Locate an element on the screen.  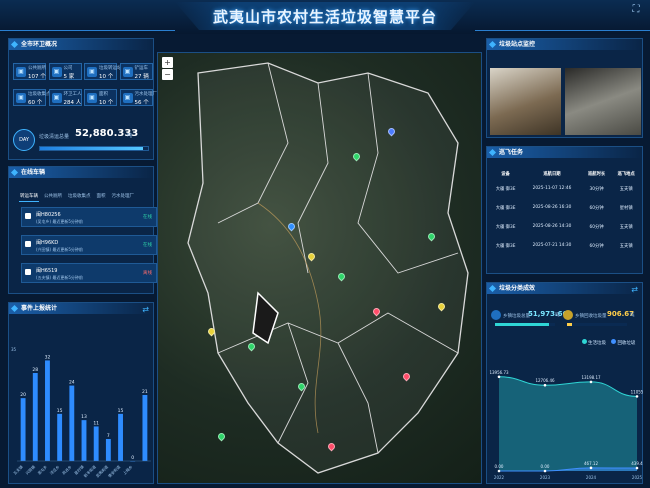
stat-label: 公司 is located at coordinates (68, 68).